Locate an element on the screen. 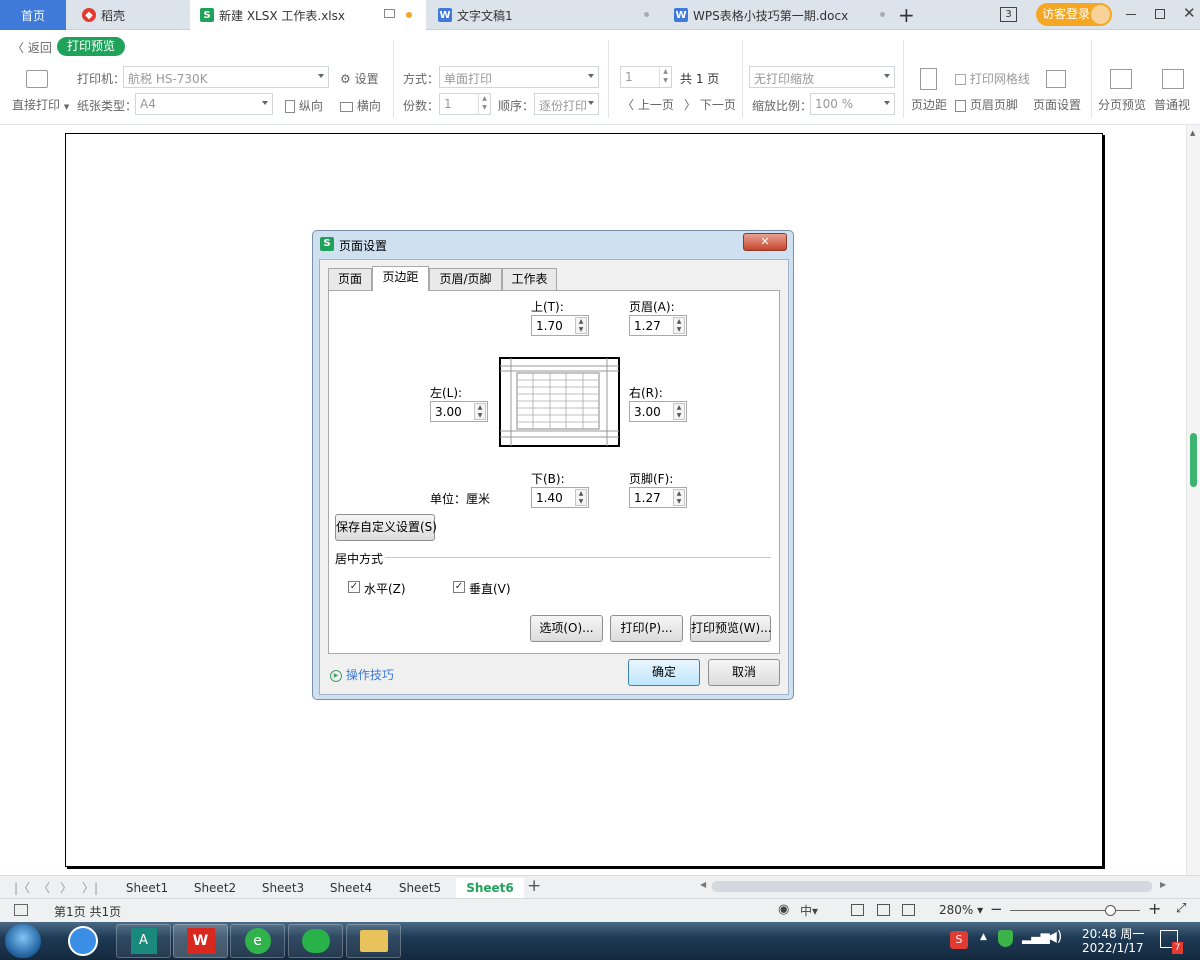 This screenshot has width=1200, height=960. taskbar-app-green: e is located at coordinates (257, 941).